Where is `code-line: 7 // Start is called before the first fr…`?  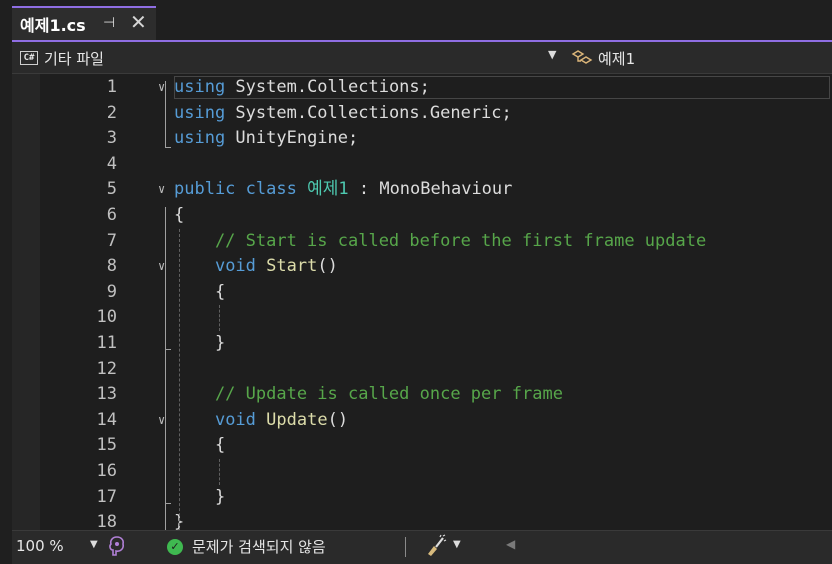 code-line: 7 // Start is called before the first fr… is located at coordinates (422, 242).